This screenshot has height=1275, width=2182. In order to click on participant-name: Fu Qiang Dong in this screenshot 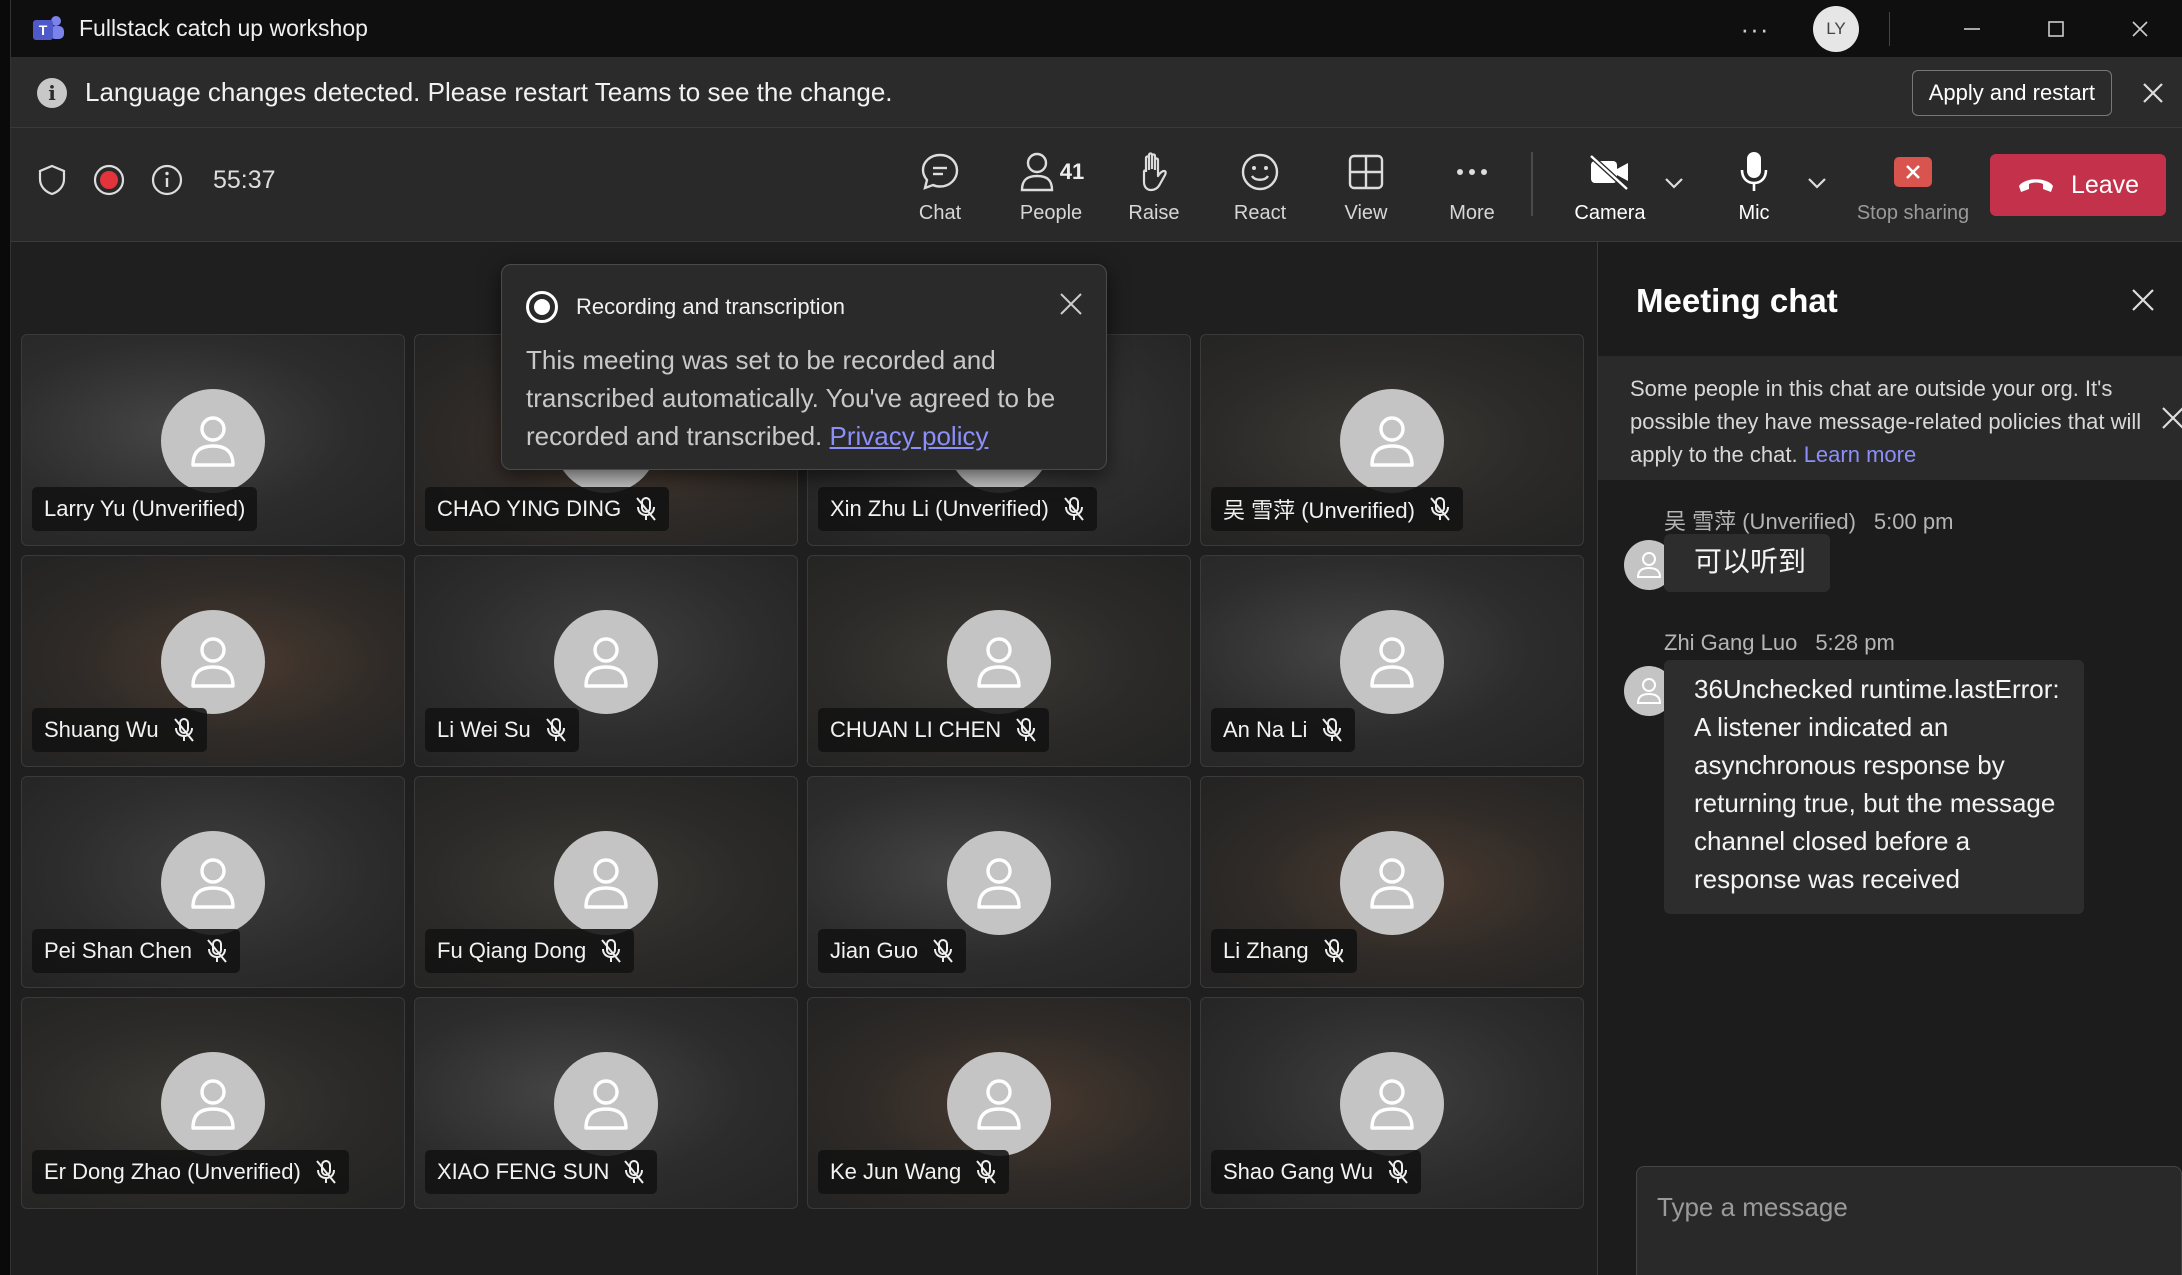, I will do `click(512, 950)`.